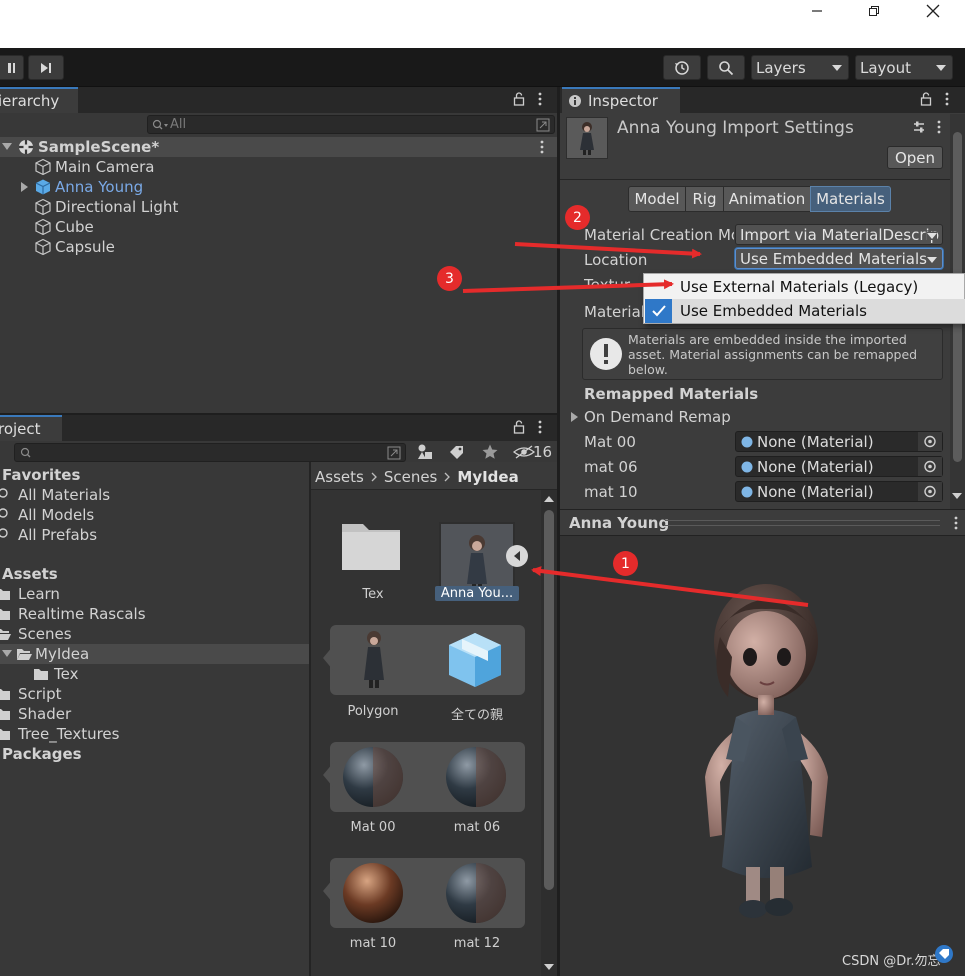 This screenshot has width=965, height=976. Describe the element at coordinates (449, 278) in the screenshot. I see `annotation-badge-3: 3` at that location.